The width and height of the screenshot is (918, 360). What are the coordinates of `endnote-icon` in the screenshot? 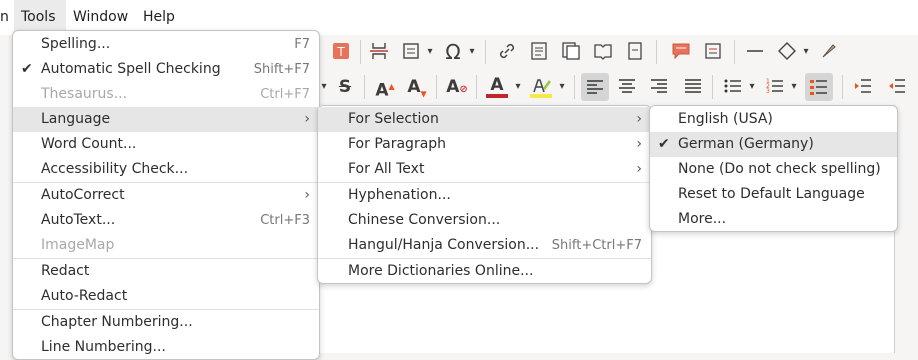 It's located at (571, 52).